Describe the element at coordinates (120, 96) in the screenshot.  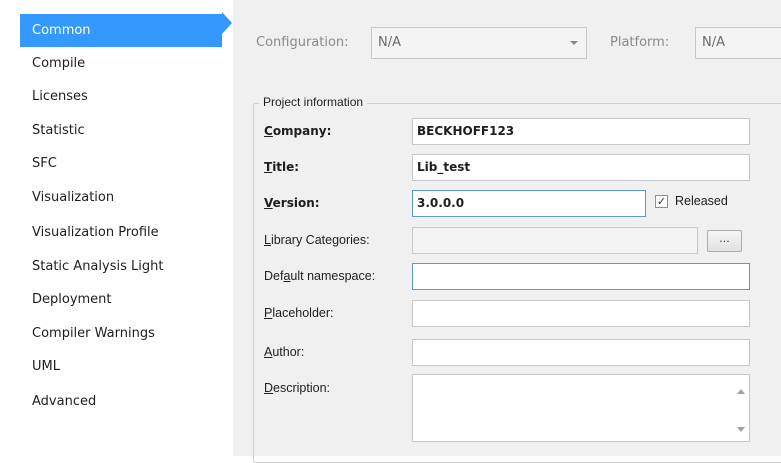
I see `sidebar-item-licenses: Licenses` at that location.